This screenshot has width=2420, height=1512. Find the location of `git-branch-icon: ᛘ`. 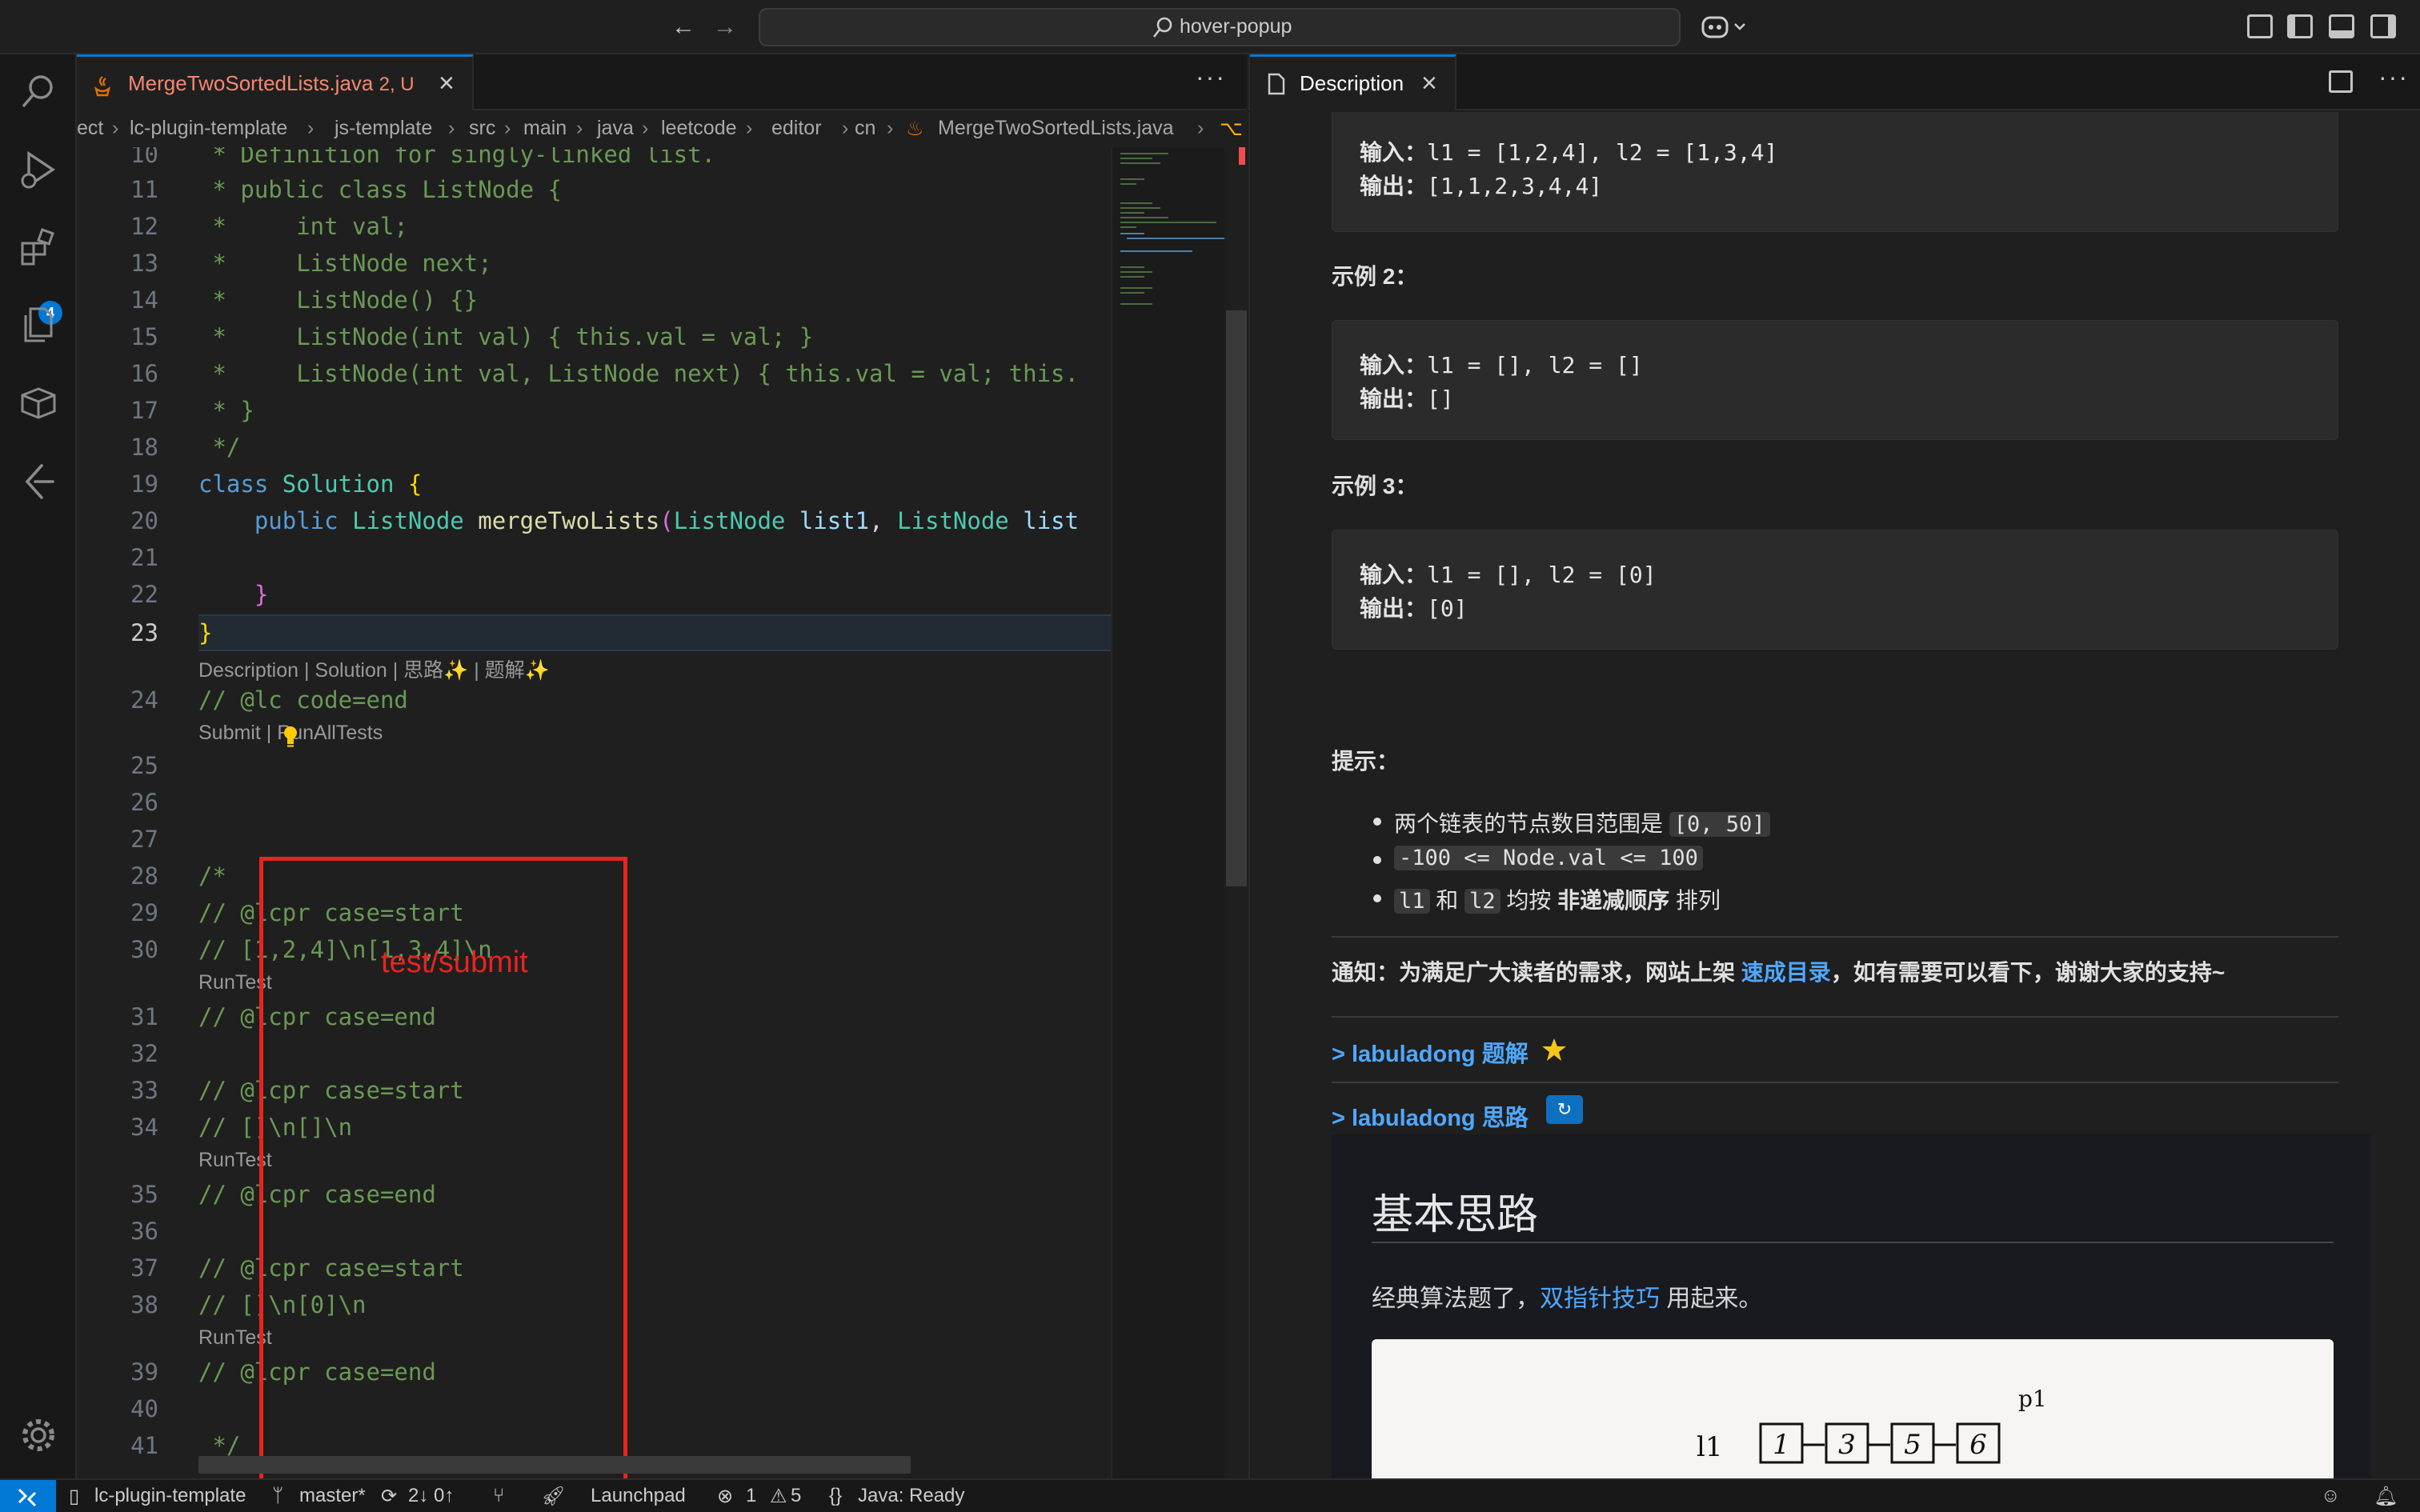

git-branch-icon: ᛘ is located at coordinates (278, 1495).